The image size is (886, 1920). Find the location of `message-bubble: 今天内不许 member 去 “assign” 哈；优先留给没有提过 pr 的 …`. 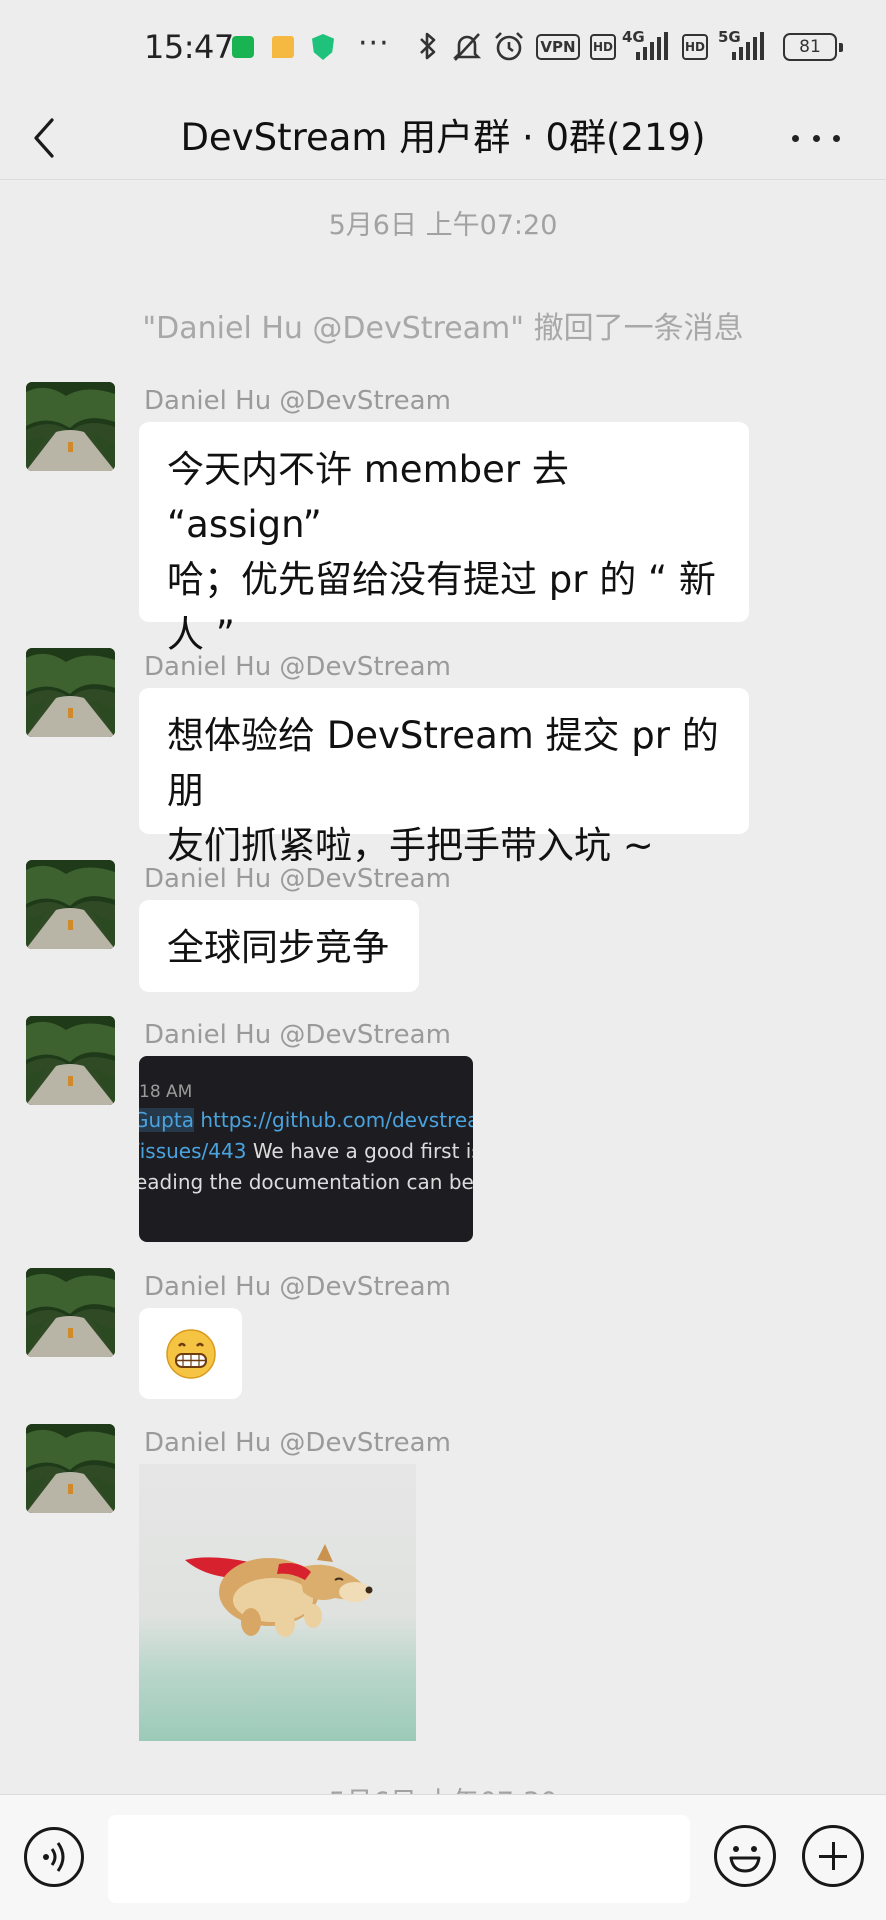

message-bubble: 今天内不许 member 去 “assign” 哈；优先留给没有提过 pr 的 … is located at coordinates (444, 539).